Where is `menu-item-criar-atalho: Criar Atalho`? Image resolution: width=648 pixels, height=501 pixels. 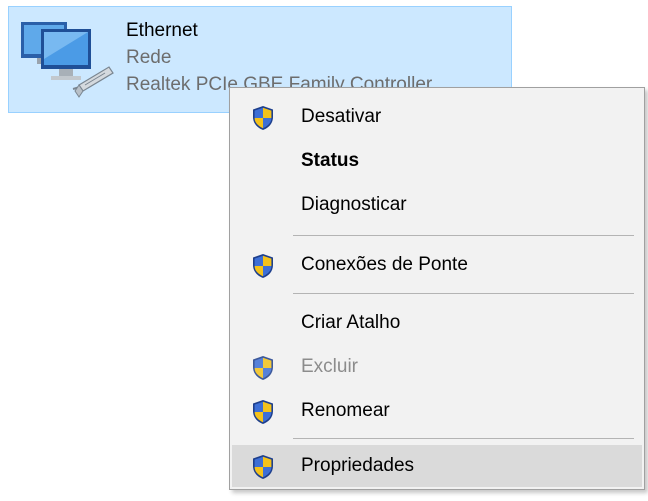 menu-item-criar-atalho: Criar Atalho is located at coordinates (437, 323).